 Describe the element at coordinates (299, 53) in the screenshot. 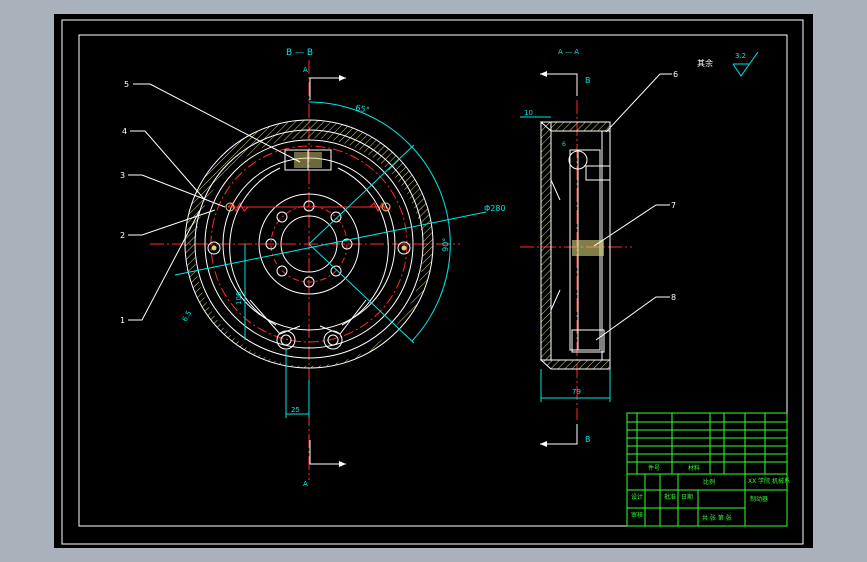

I see `bb-section-title: B — B` at that location.